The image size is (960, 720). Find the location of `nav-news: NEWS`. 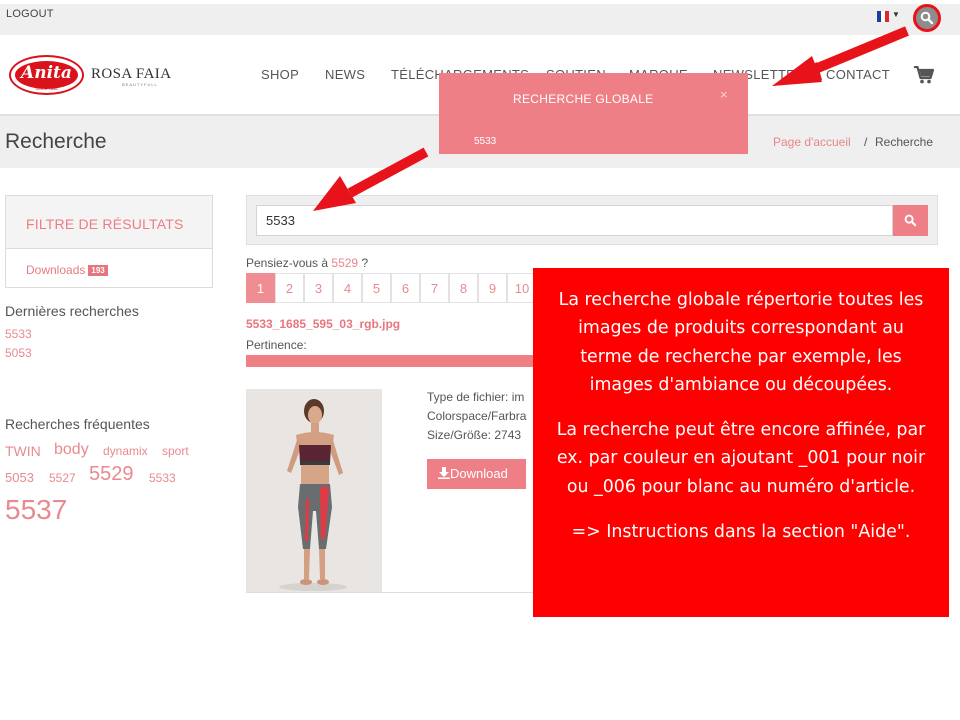

nav-news: NEWS is located at coordinates (345, 74).